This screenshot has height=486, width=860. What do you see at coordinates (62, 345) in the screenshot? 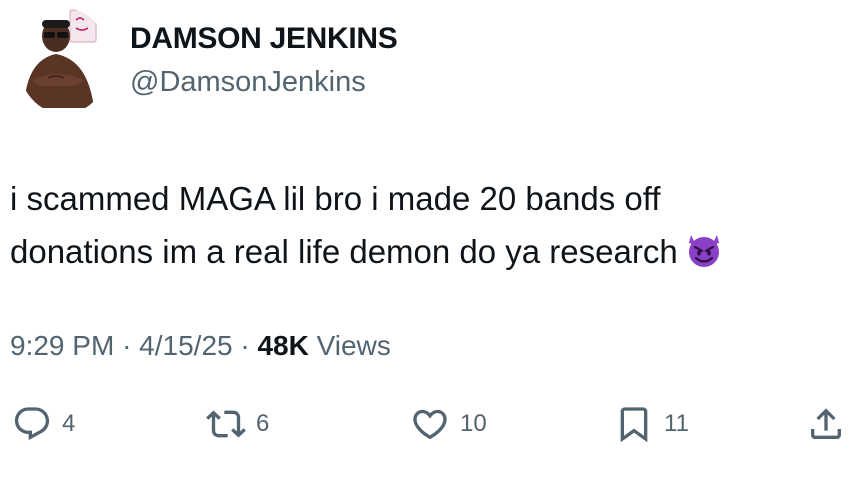
I see `tweet-time: 9:29 PM` at bounding box center [62, 345].